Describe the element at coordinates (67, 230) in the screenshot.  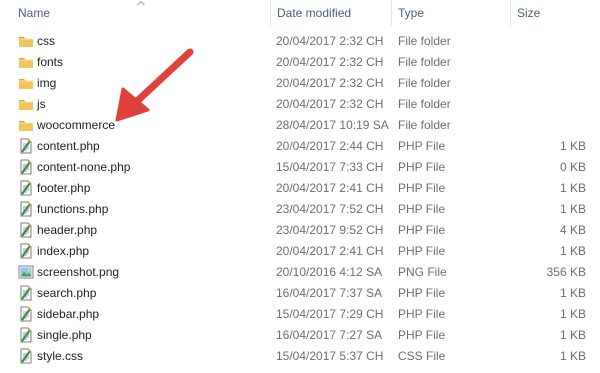
I see `file-name: header.php` at that location.